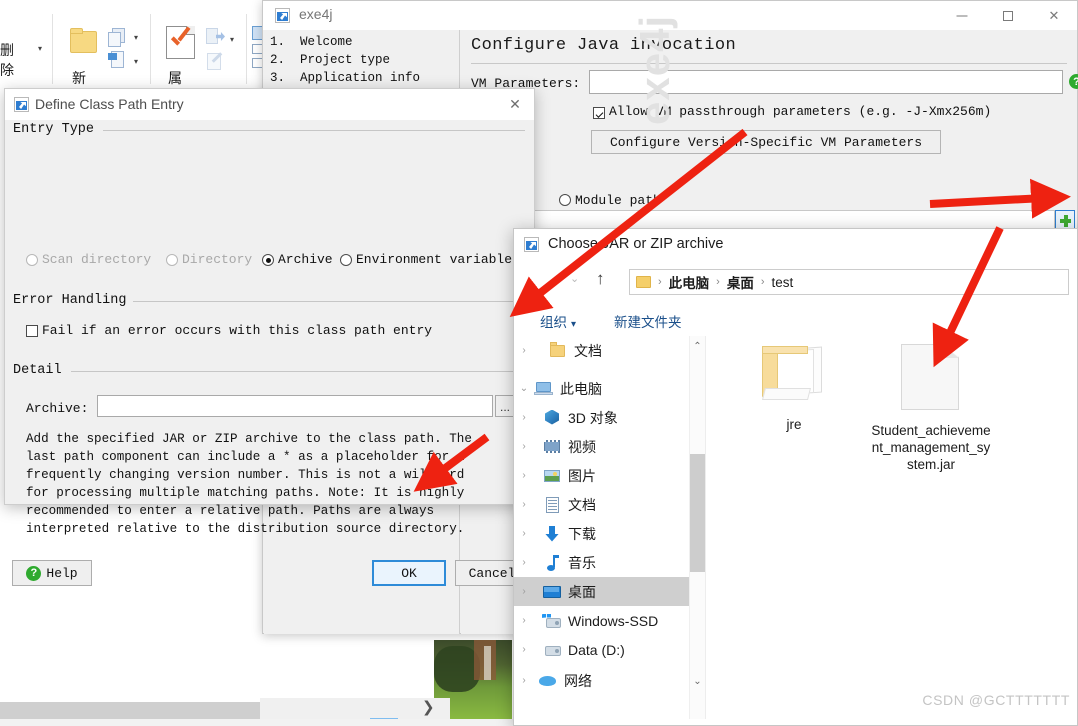 This screenshot has height=726, width=1078. Describe the element at coordinates (769, 63) in the screenshot. I see `title-divider` at that location.